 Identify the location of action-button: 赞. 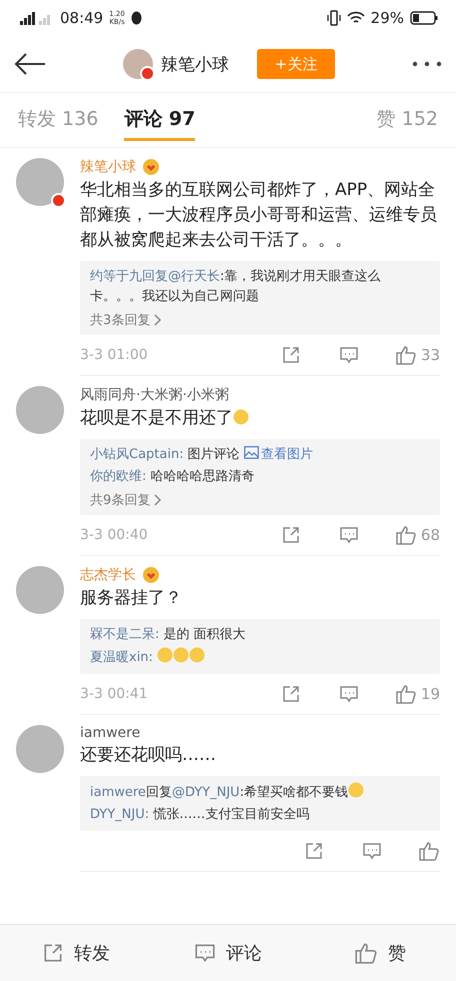
(380, 953).